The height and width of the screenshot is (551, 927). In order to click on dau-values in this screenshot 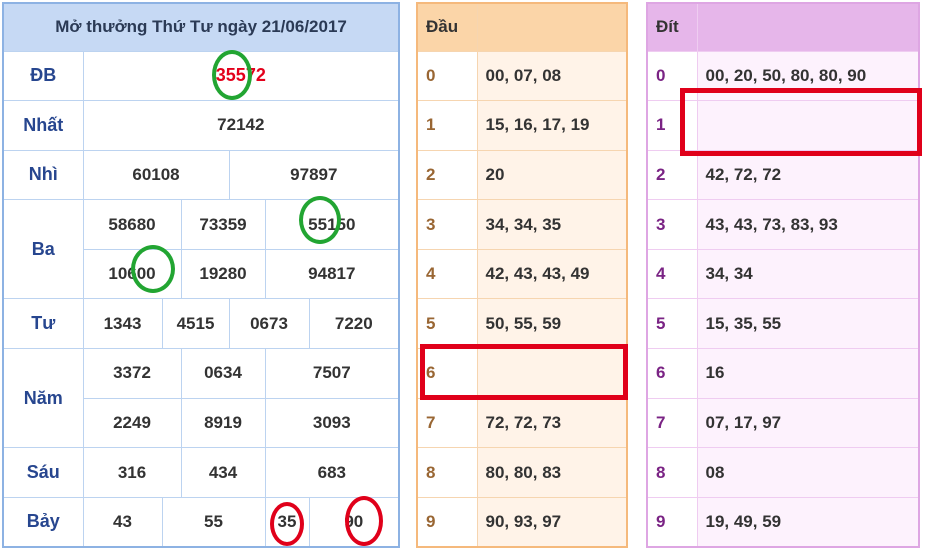, I will do `click(552, 373)`.